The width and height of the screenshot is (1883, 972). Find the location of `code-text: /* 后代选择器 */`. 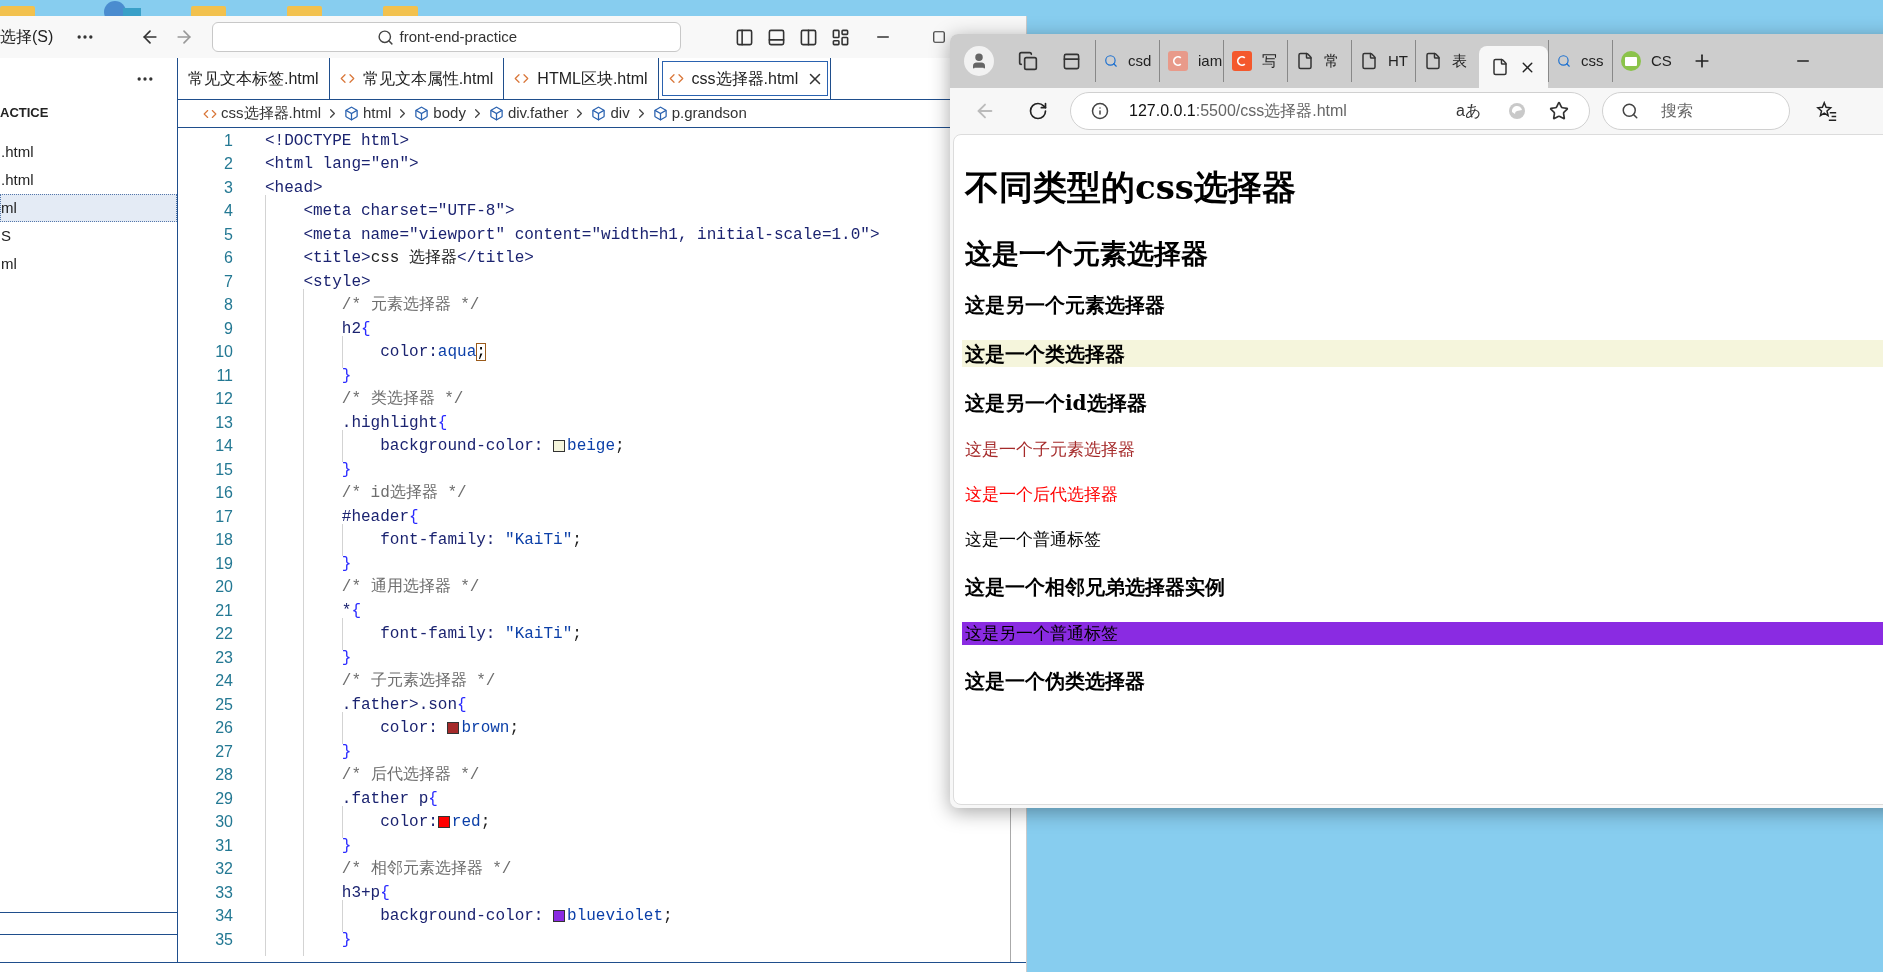

code-text: /* 后代选择器 */ is located at coordinates (410, 776).